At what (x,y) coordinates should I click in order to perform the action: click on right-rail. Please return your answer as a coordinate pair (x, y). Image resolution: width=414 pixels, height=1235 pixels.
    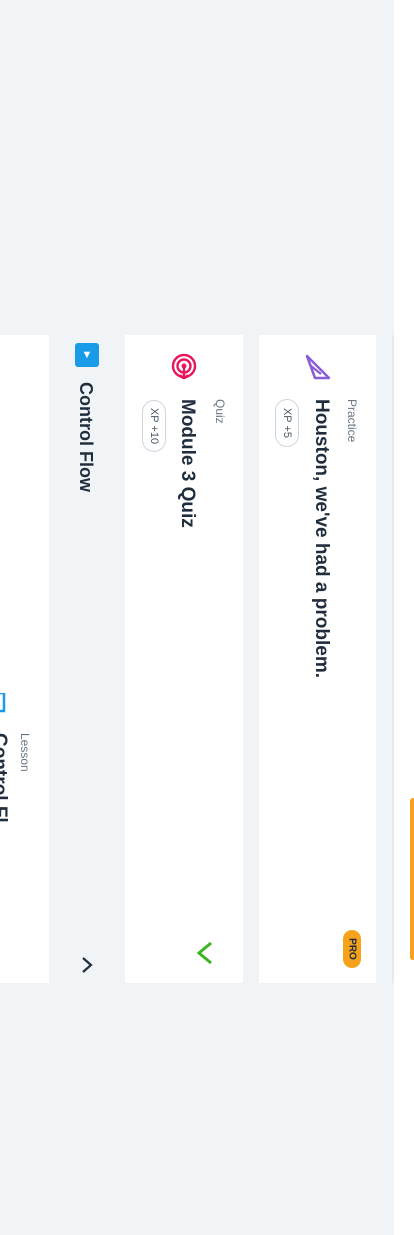
    Looking at the image, I should click on (404, 617).